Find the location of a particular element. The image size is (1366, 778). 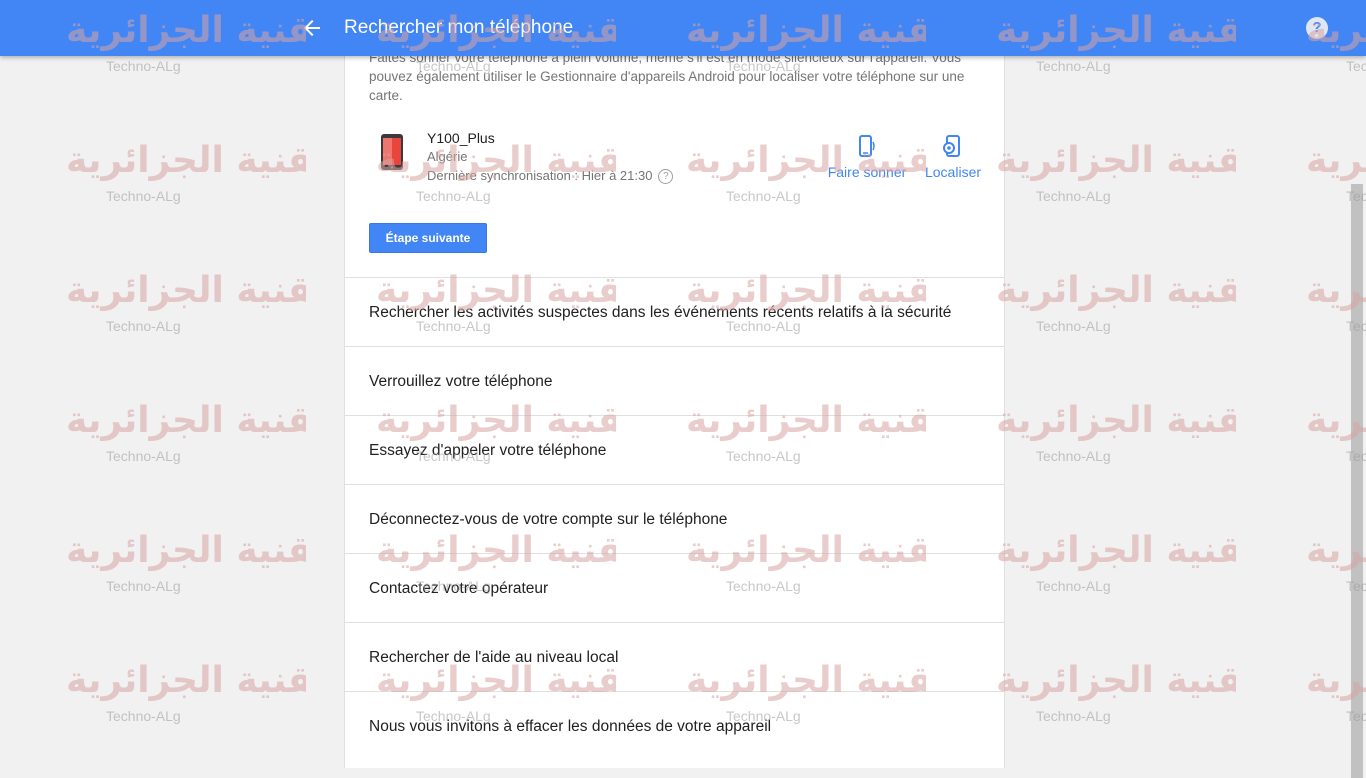

app-header: Rechercher mon téléphone ? is located at coordinates (683, 28).